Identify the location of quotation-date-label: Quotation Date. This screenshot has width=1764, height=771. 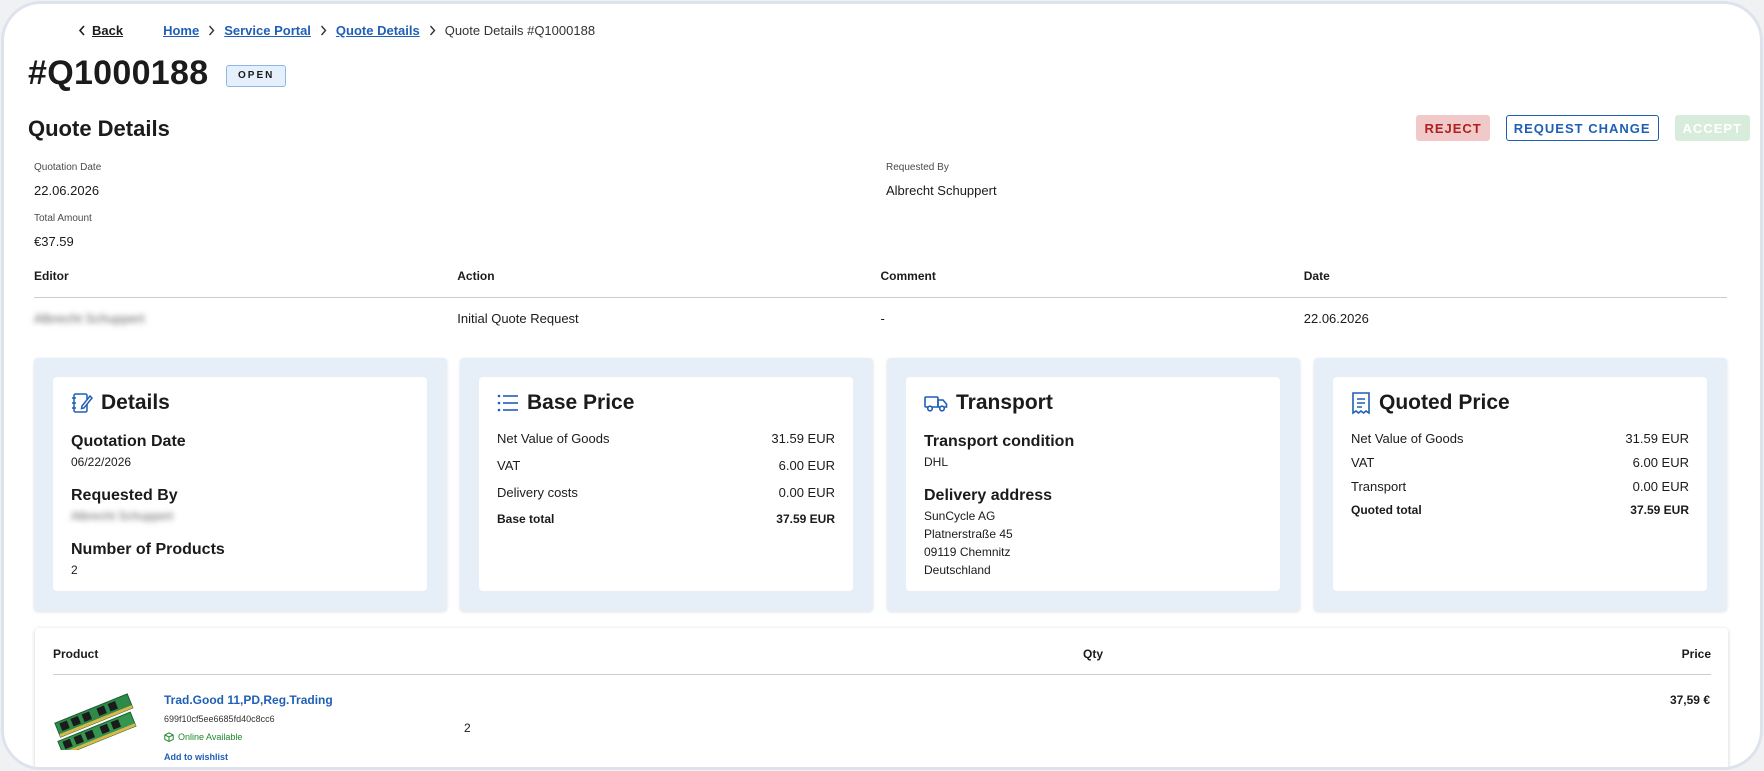
(68, 167).